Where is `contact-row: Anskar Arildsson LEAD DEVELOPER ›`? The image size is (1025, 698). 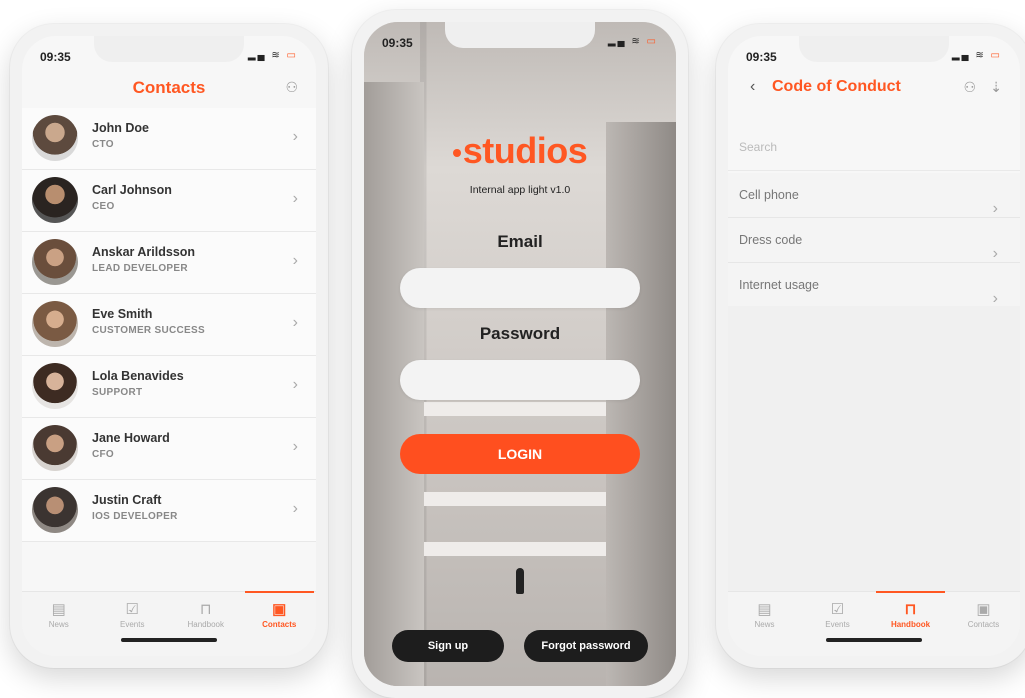 contact-row: Anskar Arildsson LEAD DEVELOPER › is located at coordinates (169, 263).